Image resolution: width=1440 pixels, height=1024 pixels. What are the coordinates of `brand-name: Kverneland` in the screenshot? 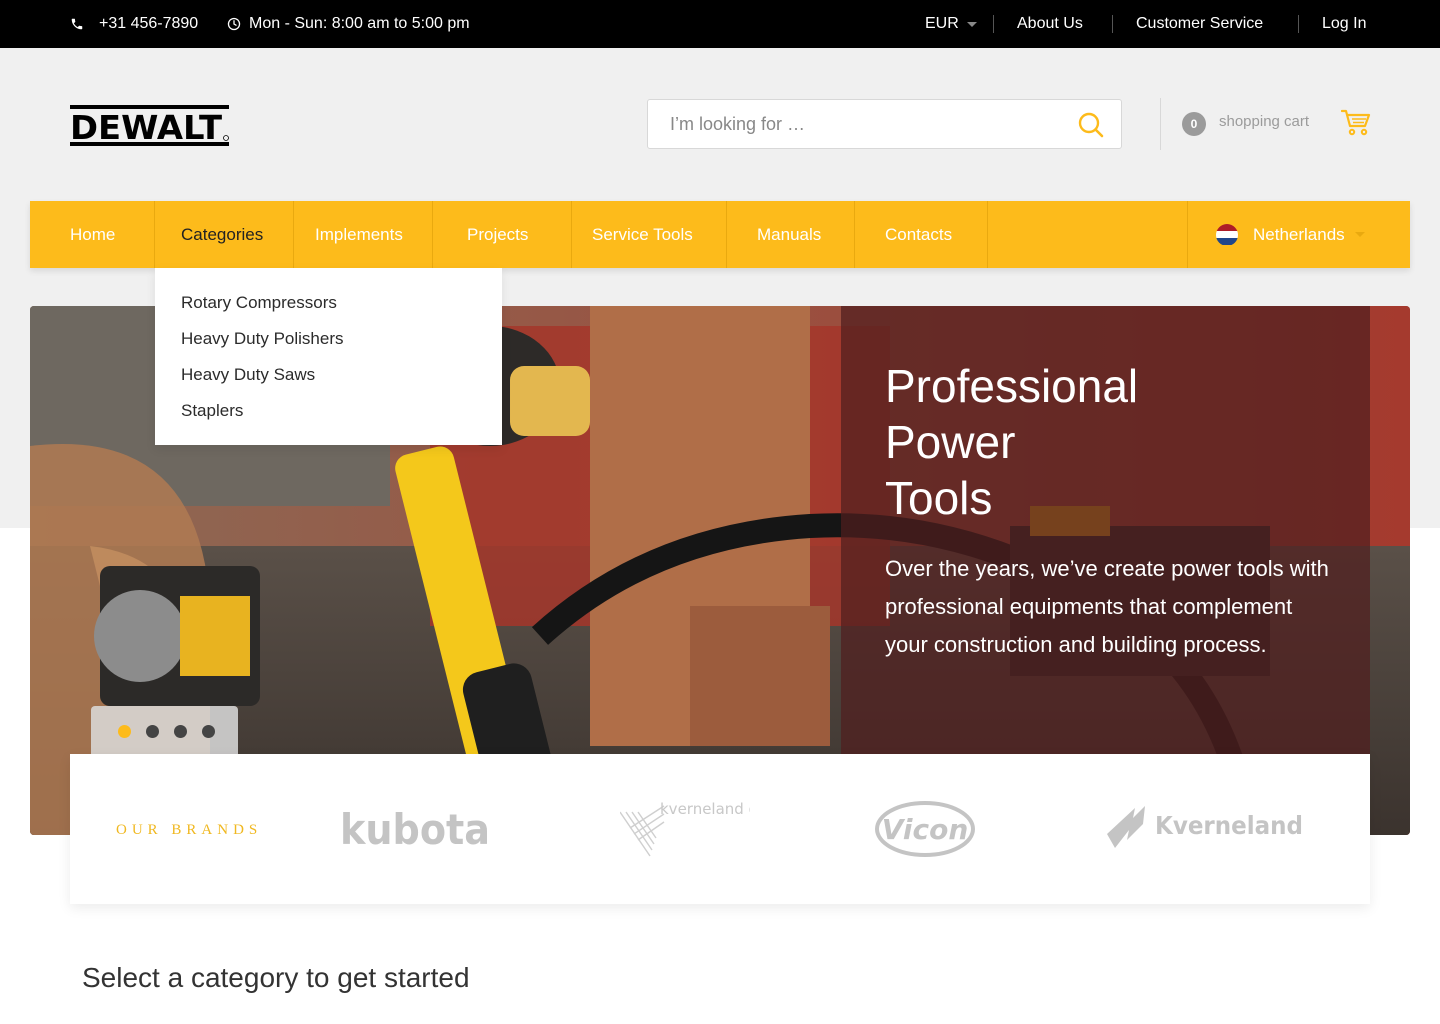 It's located at (1229, 825).